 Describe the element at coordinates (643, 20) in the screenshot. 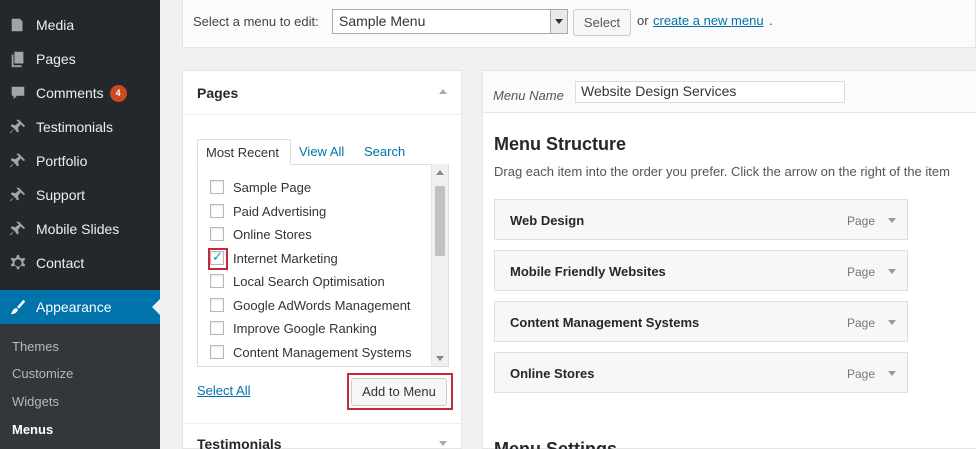

I see `or-text: or` at that location.